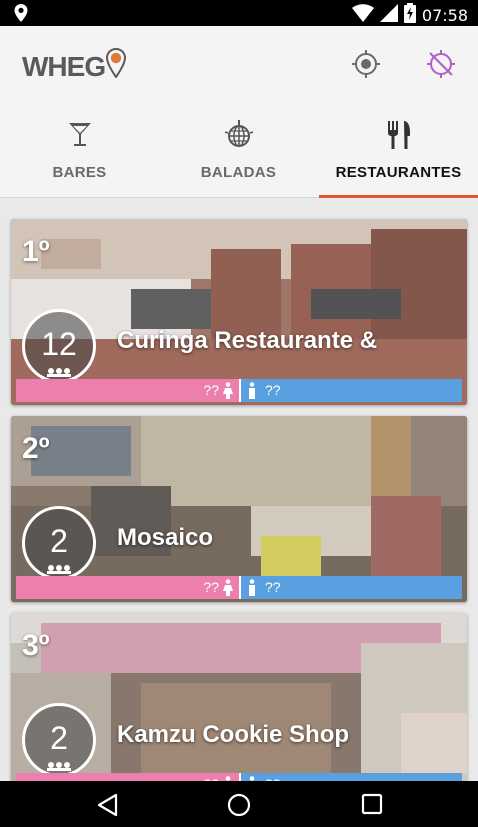 Image resolution: width=478 pixels, height=827 pixels. I want to click on place-name: Kamzu Cookie Shop, so click(233, 734).